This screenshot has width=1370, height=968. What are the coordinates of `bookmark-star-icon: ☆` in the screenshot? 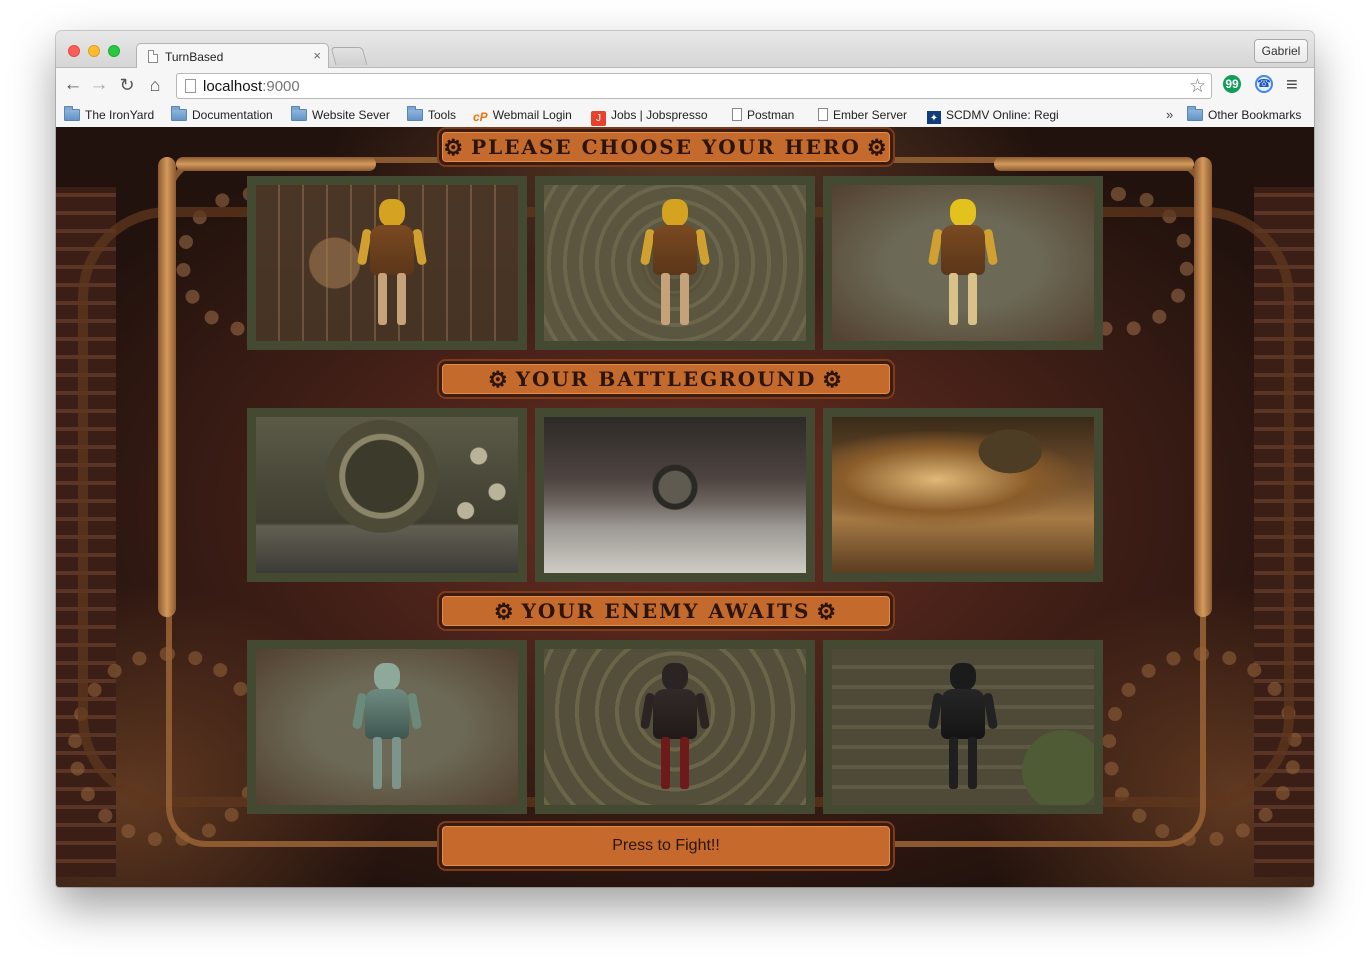 It's located at (1197, 86).